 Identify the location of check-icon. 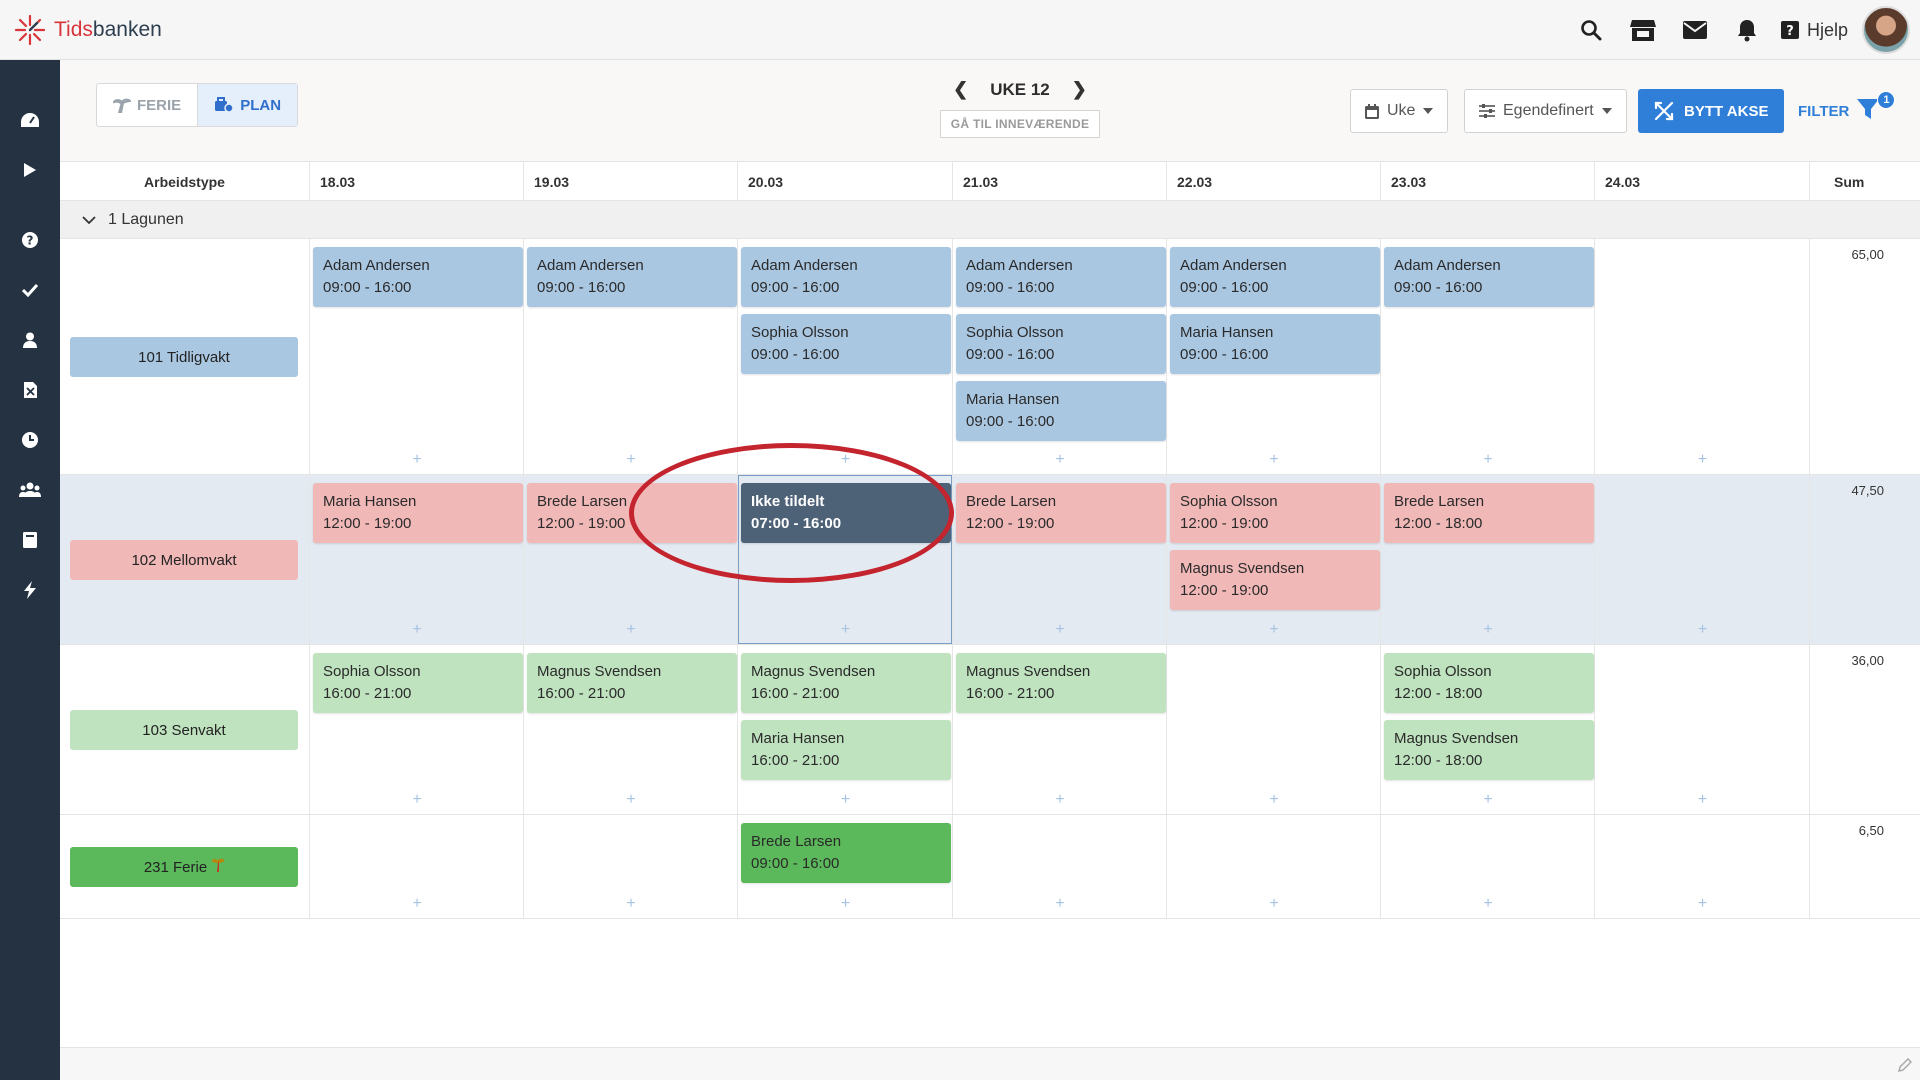
(30, 290).